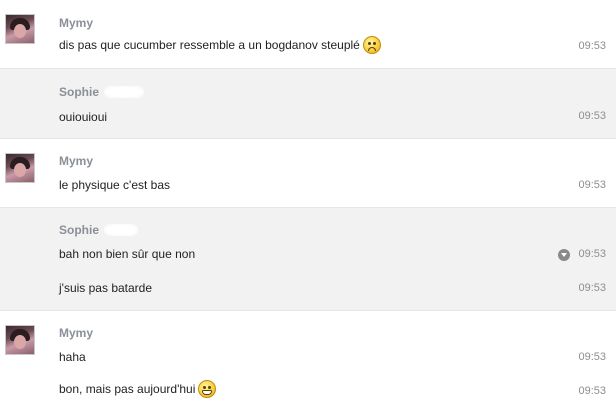  What do you see at coordinates (72, 357) in the screenshot?
I see `message-text: haha` at bounding box center [72, 357].